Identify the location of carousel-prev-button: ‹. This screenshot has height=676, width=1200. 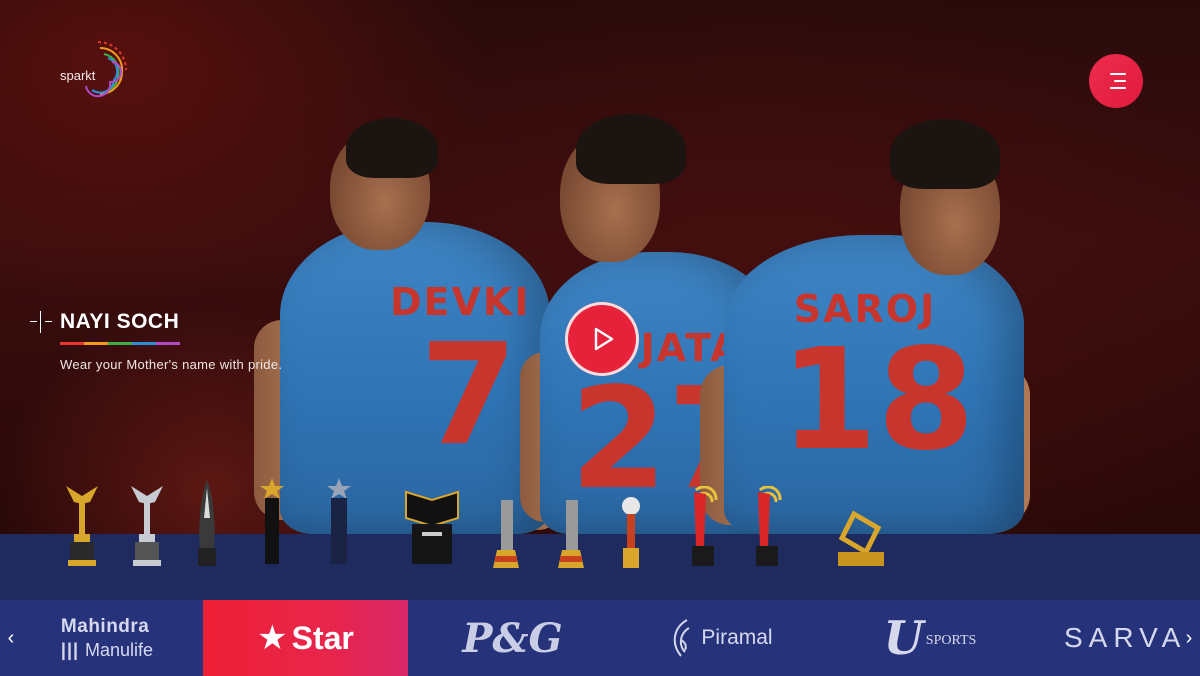
(11, 638).